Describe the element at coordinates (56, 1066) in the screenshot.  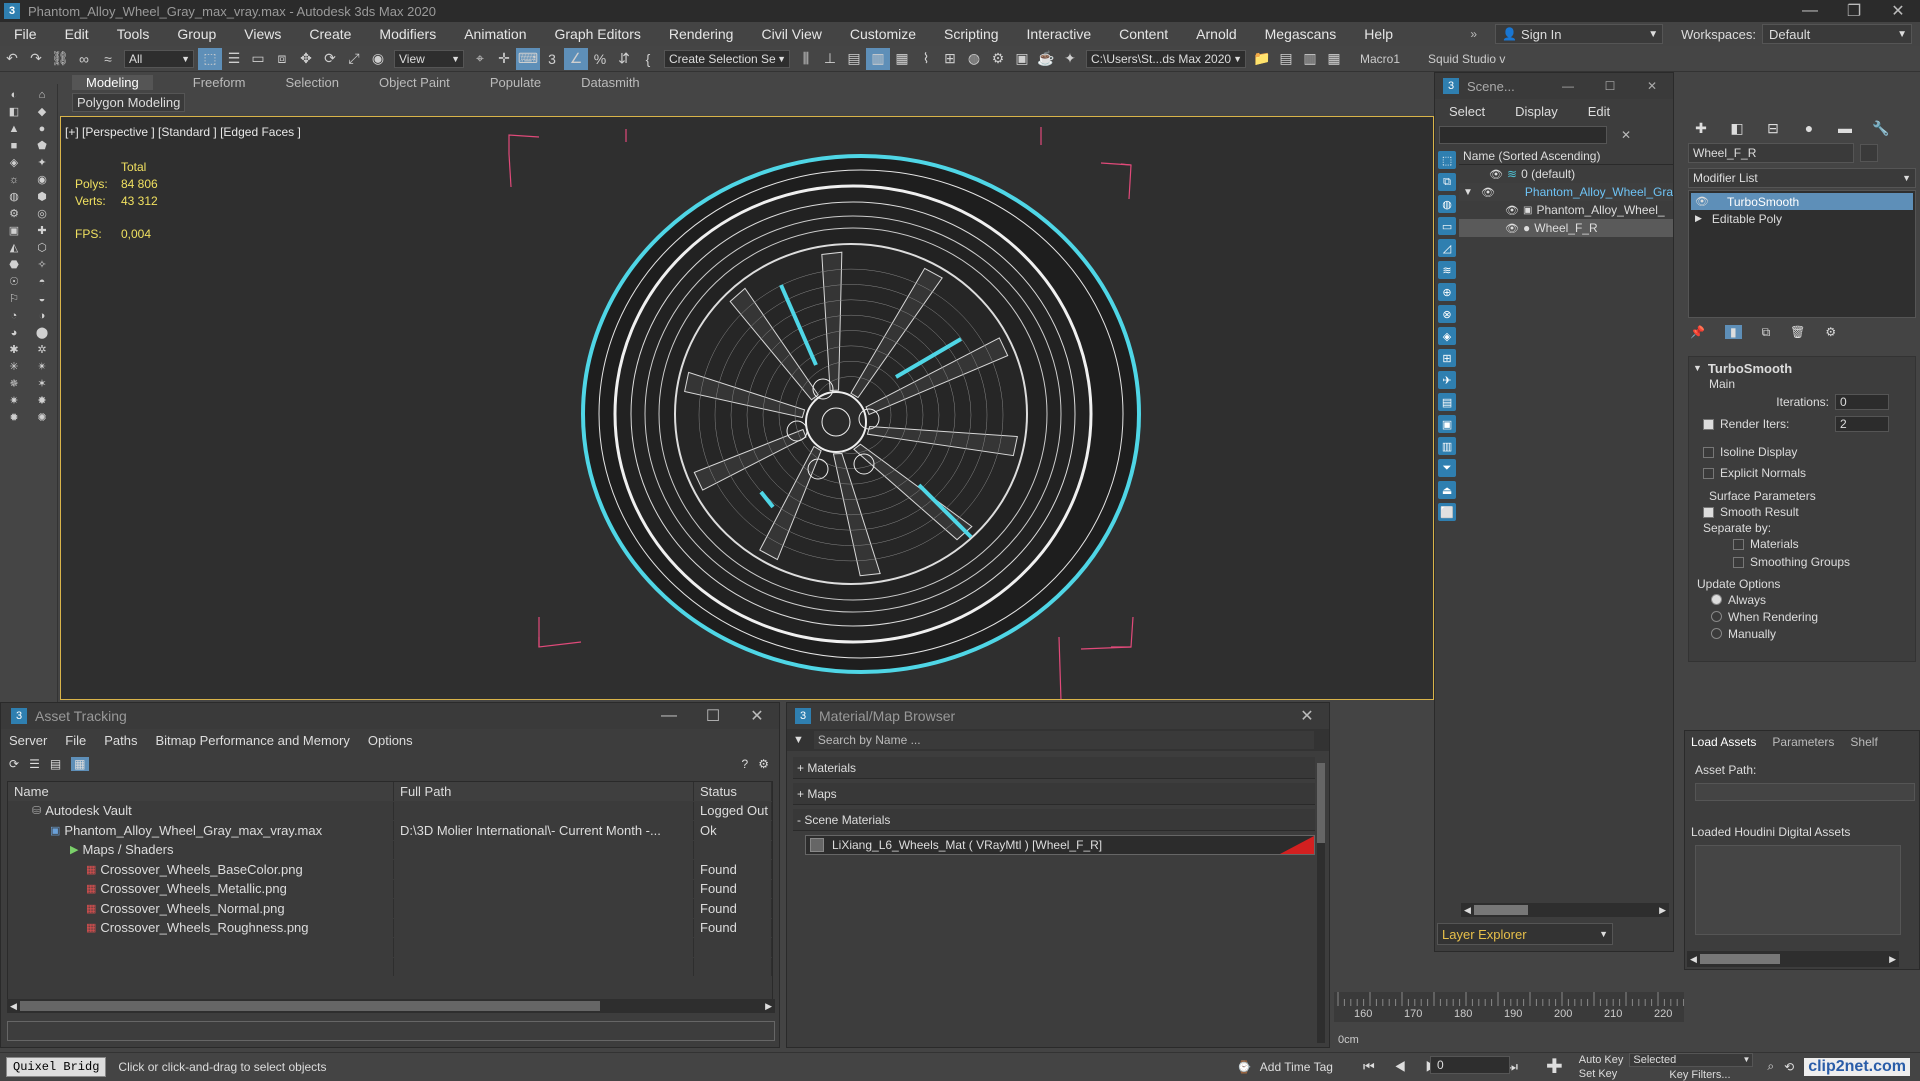
I see `quixel-bridge-button: Quixel Bridg` at that location.